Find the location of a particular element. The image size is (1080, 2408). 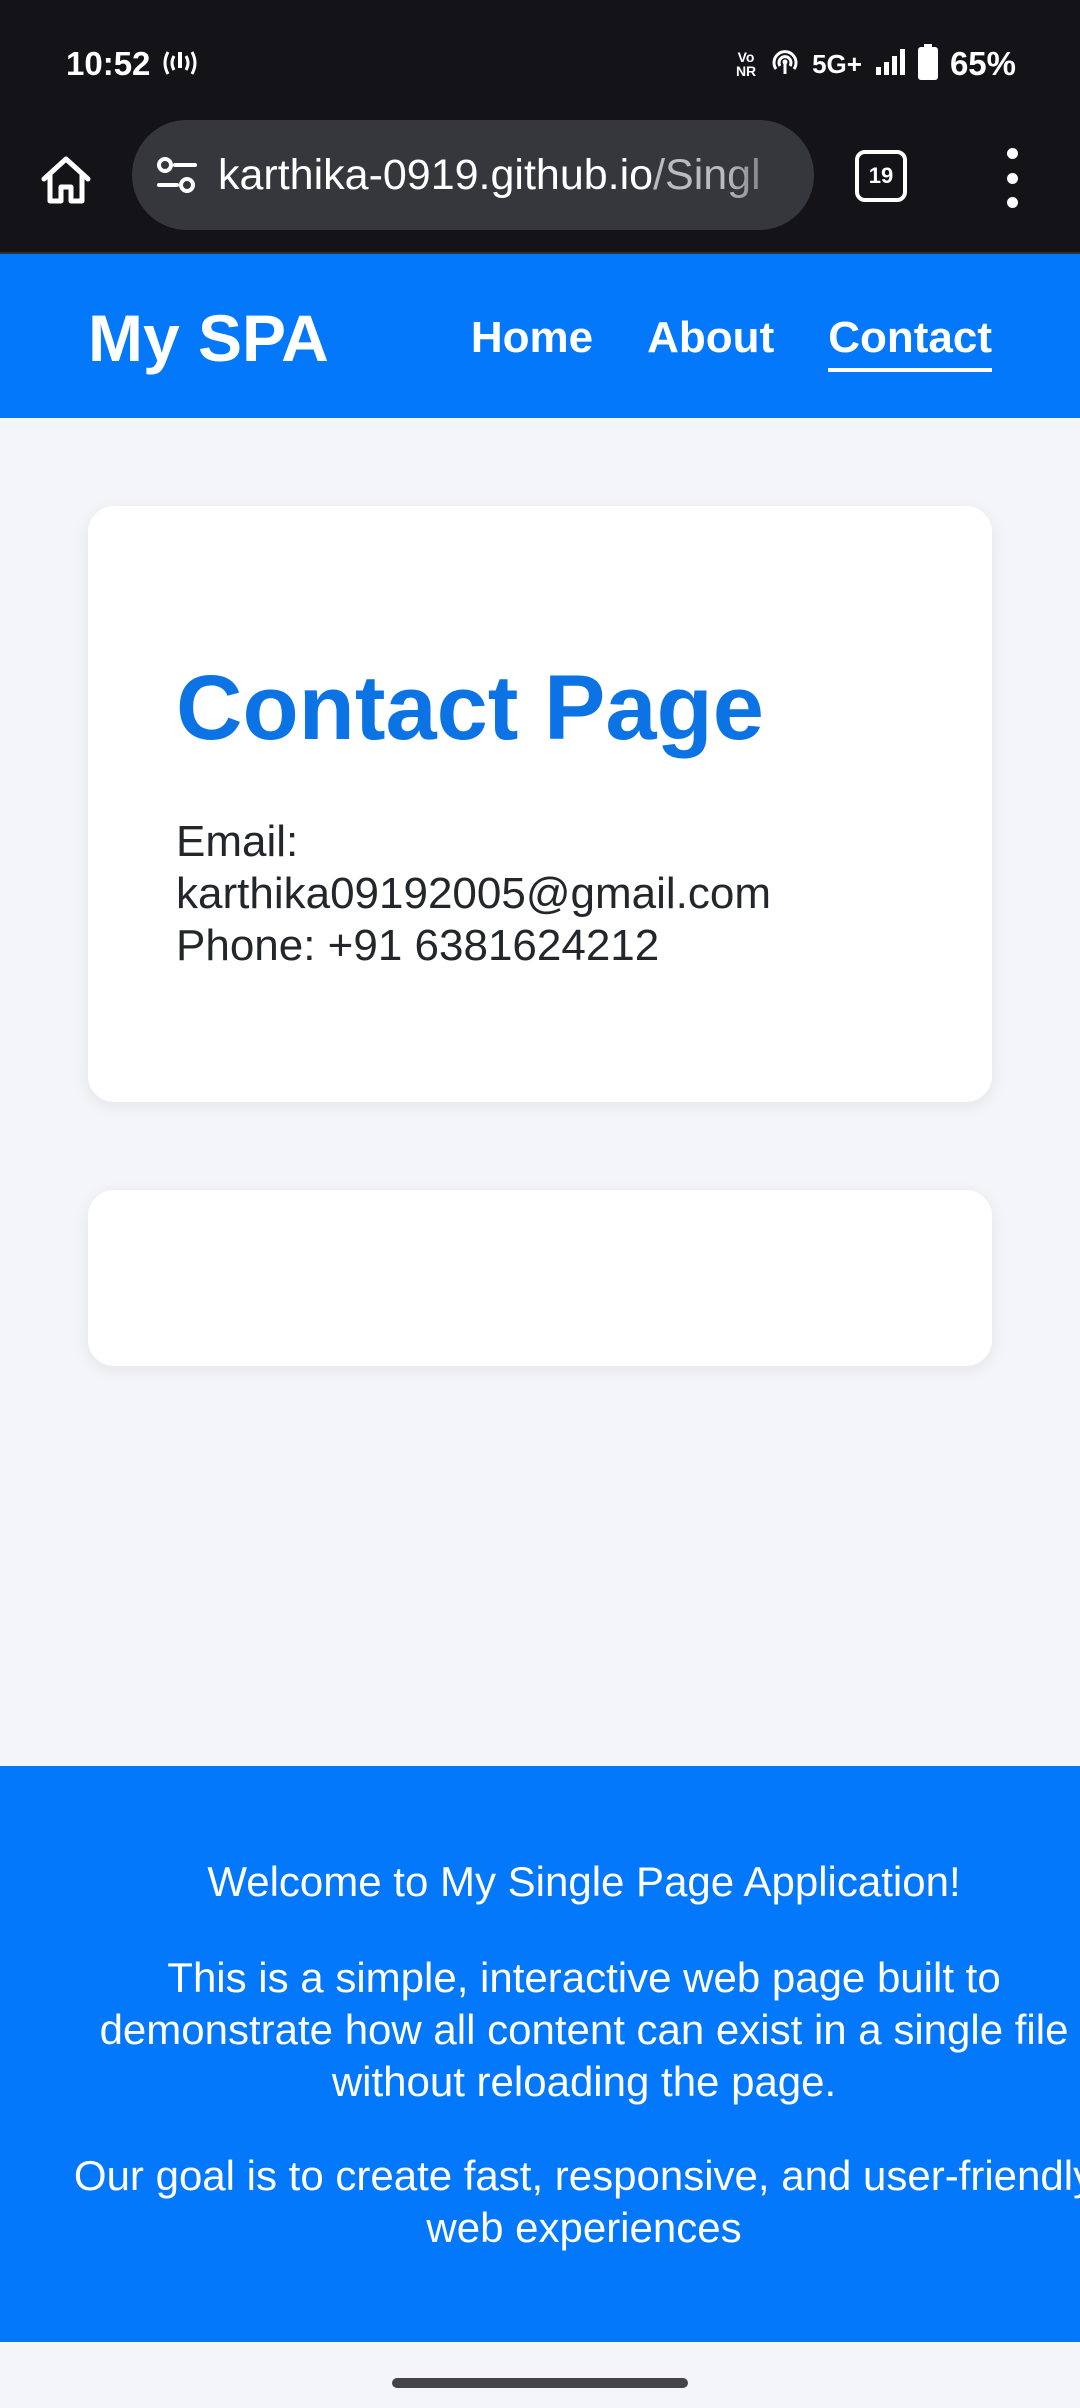

phone-value: Phone: +91 6381624212 is located at coordinates (418, 945).